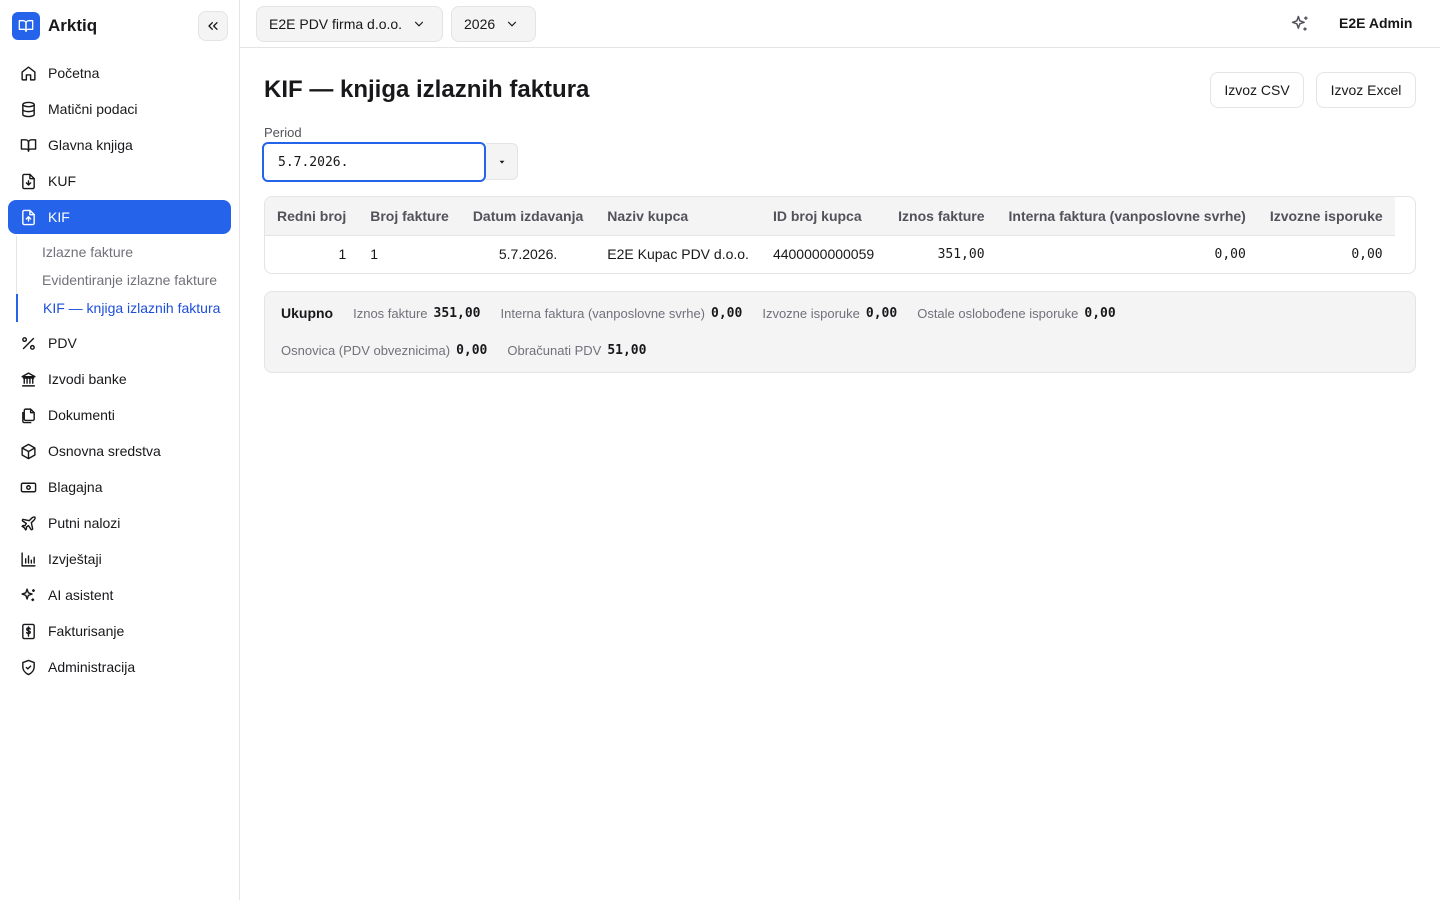 The height and width of the screenshot is (900, 1440). What do you see at coordinates (28, 631) in the screenshot?
I see `invoice-dollar-icon` at bounding box center [28, 631].